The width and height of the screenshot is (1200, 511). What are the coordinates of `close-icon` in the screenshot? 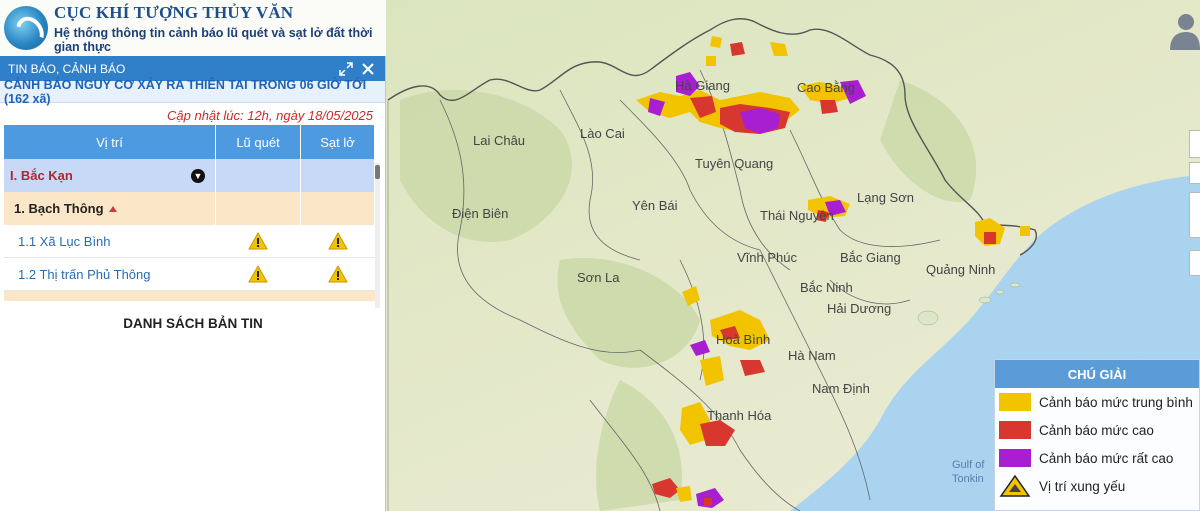 It's located at (368, 69).